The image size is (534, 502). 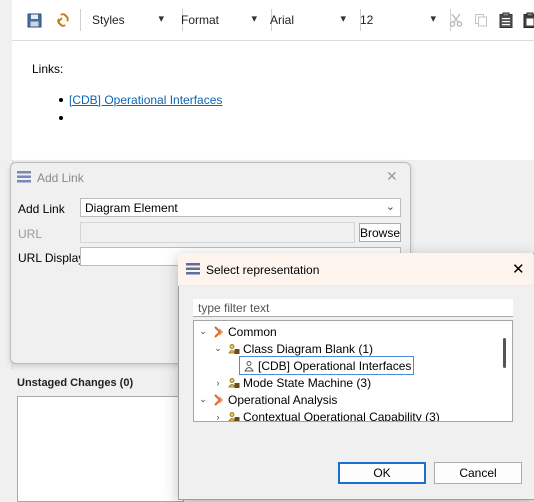 I want to click on url-display-label: URL Display, so click(x=51, y=258).